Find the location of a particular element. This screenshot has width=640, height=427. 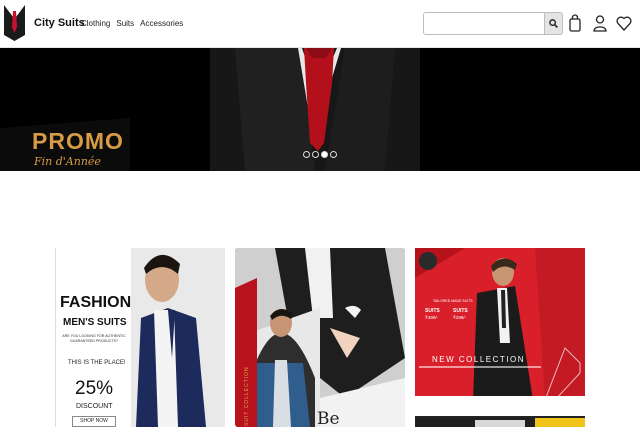

top-navbar: City Suits Clothing Suits Accessories is located at coordinates (320, 24).